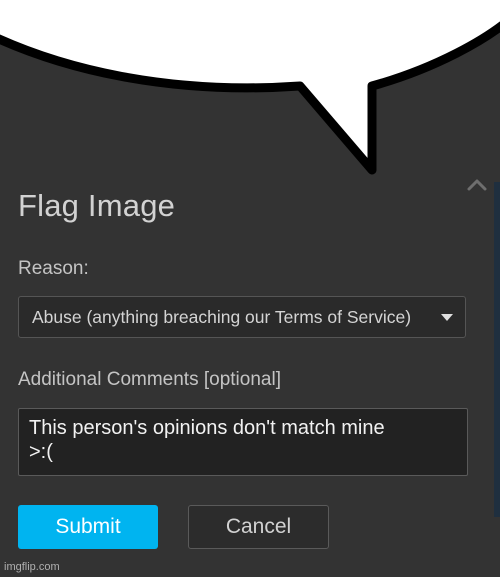 The image size is (500, 577). What do you see at coordinates (97, 205) in the screenshot?
I see `dialog-title: Flag Image` at bounding box center [97, 205].